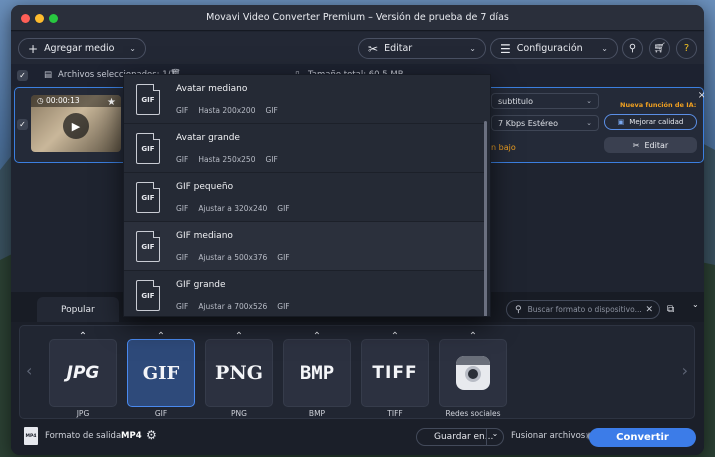 This screenshot has width=715, height=457. I want to click on tab-popular-label: Popular, so click(78, 309).